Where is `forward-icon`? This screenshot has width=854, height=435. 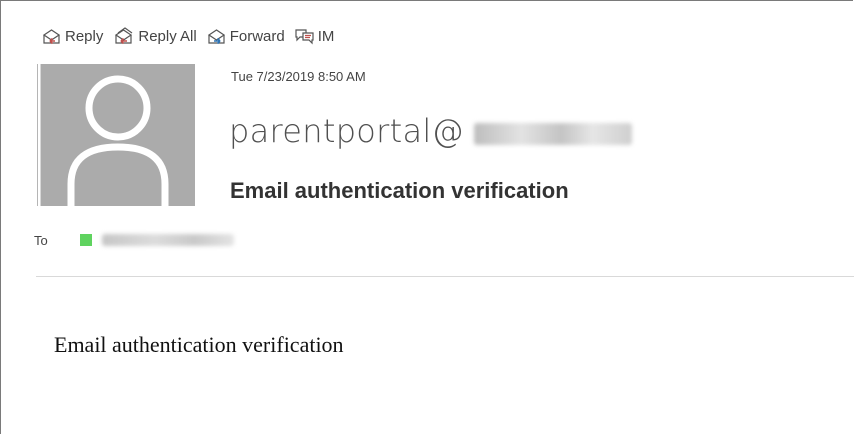 forward-icon is located at coordinates (218, 36).